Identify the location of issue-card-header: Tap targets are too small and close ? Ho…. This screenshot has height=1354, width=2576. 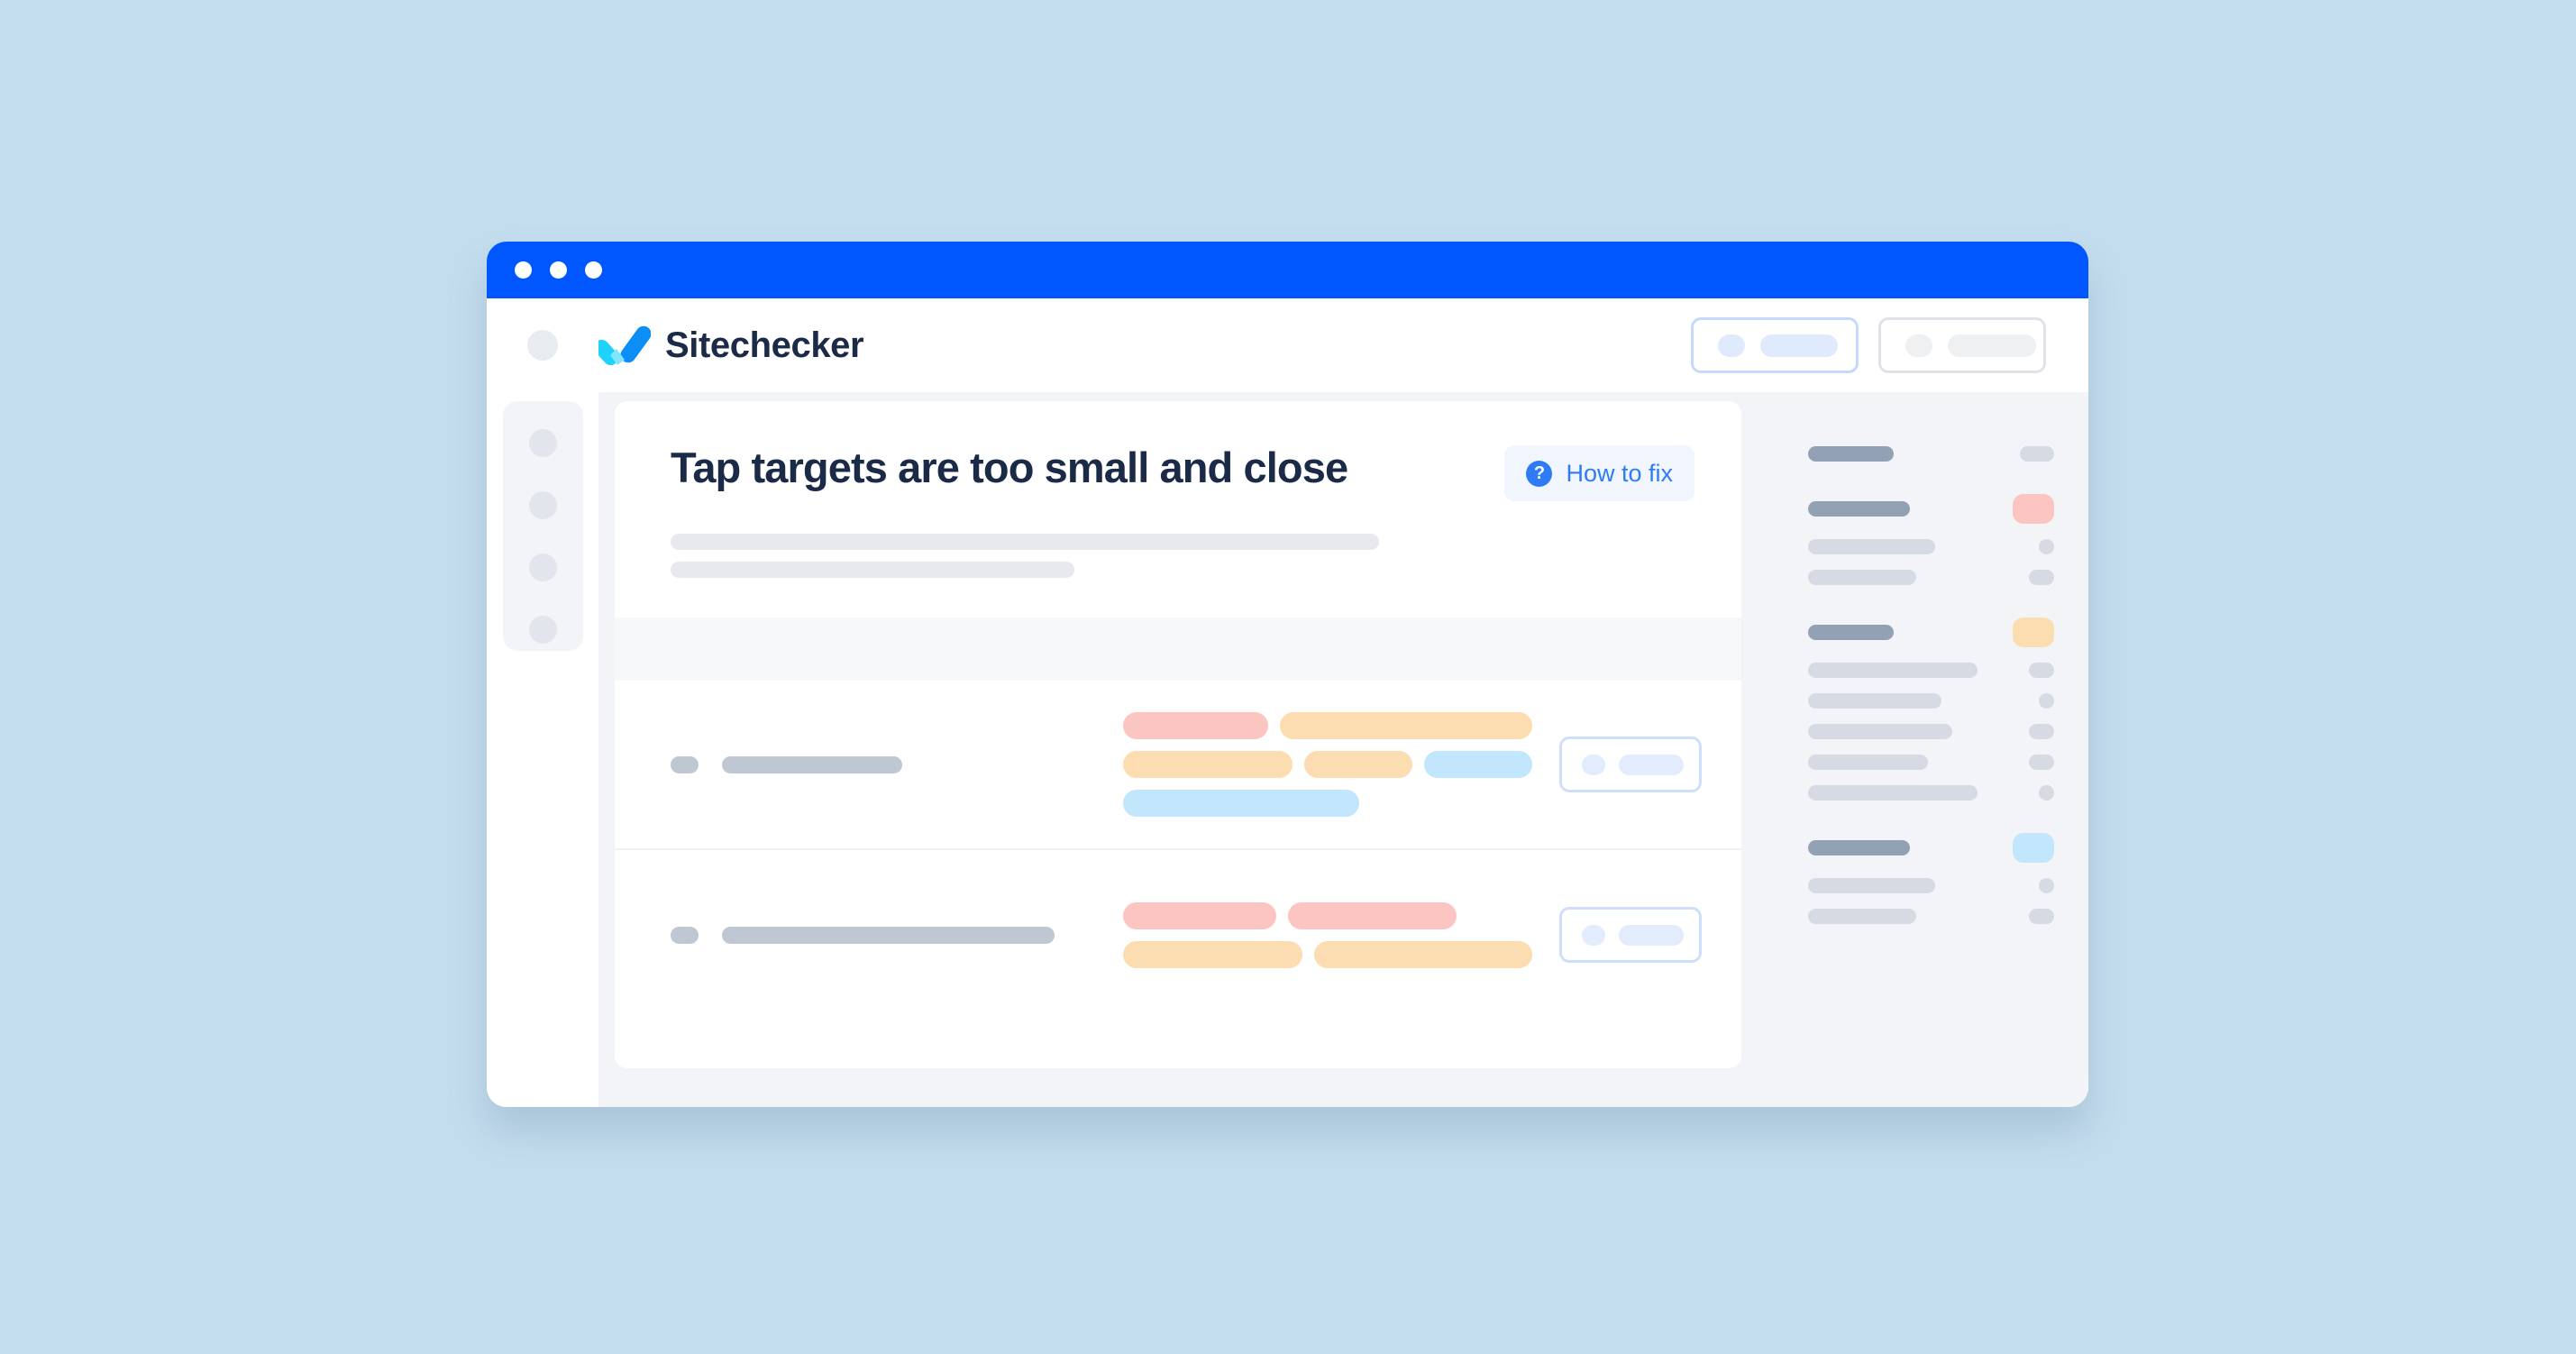
(1178, 510).